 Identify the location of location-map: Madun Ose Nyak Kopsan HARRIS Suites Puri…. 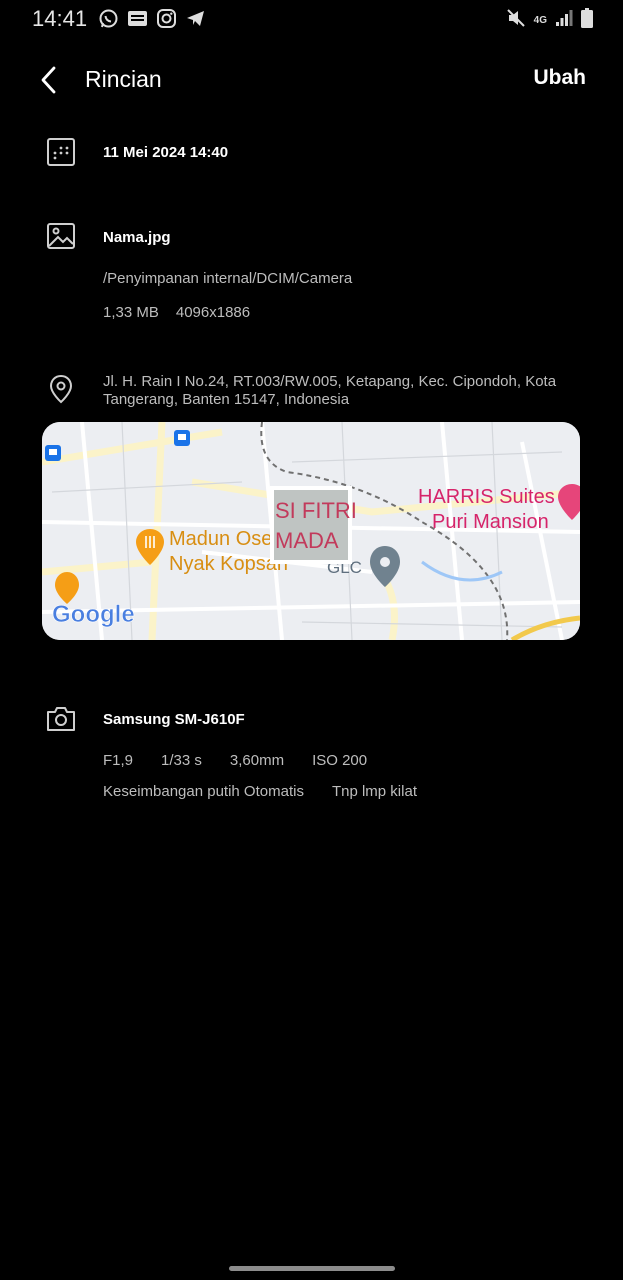
(311, 531).